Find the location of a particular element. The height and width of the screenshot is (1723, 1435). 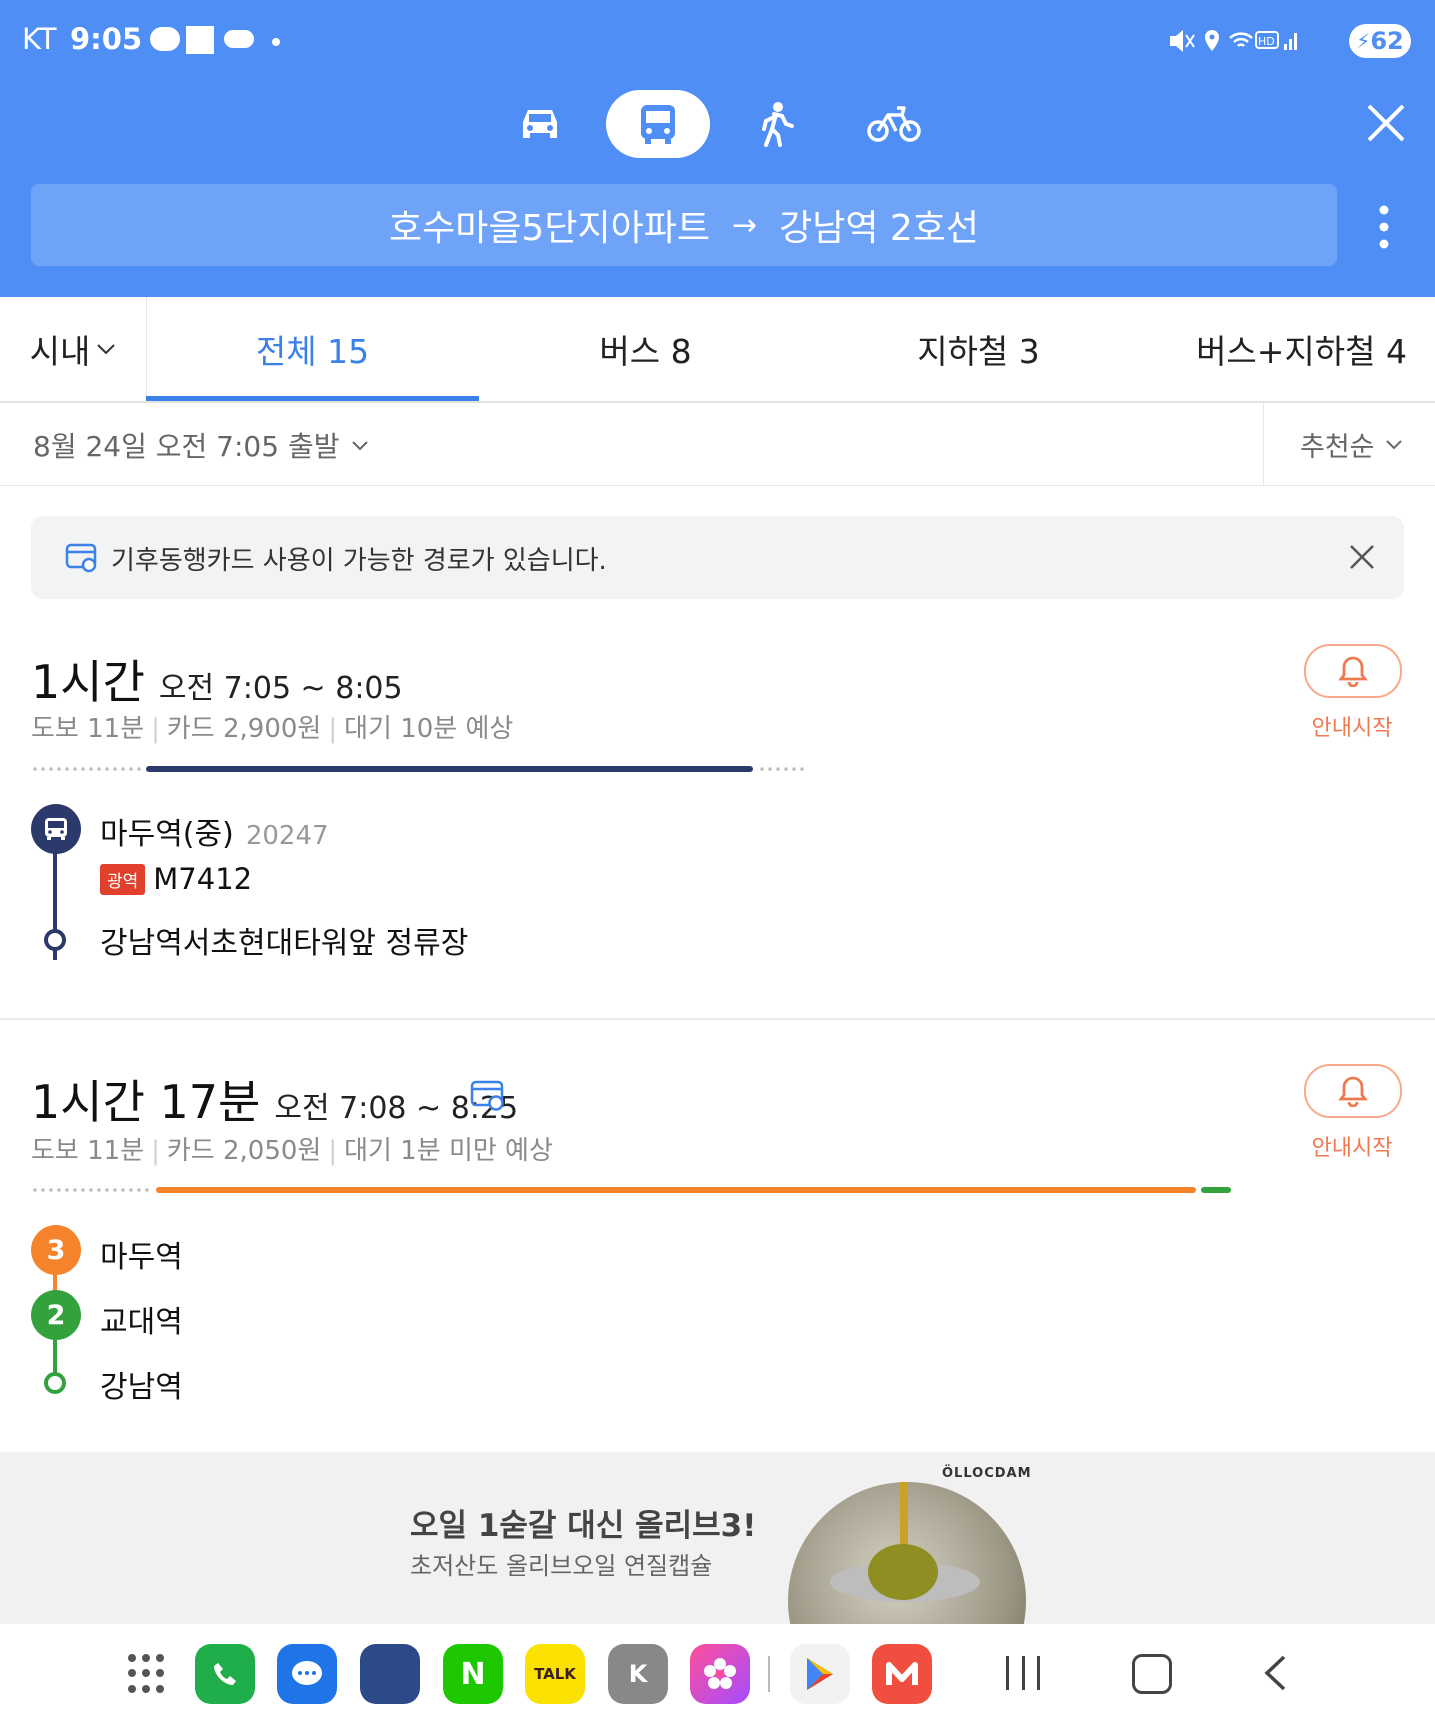

stop-name: 마두역(중) is located at coordinates (167, 834).